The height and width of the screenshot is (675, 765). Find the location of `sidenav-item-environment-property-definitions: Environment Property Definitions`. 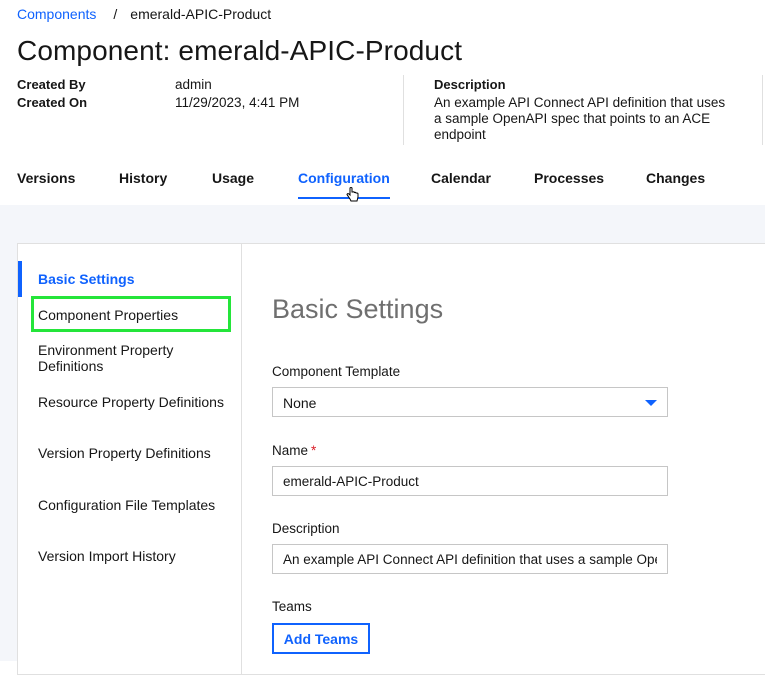

sidenav-item-environment-property-definitions: Environment Property Definitions is located at coordinates (133, 358).